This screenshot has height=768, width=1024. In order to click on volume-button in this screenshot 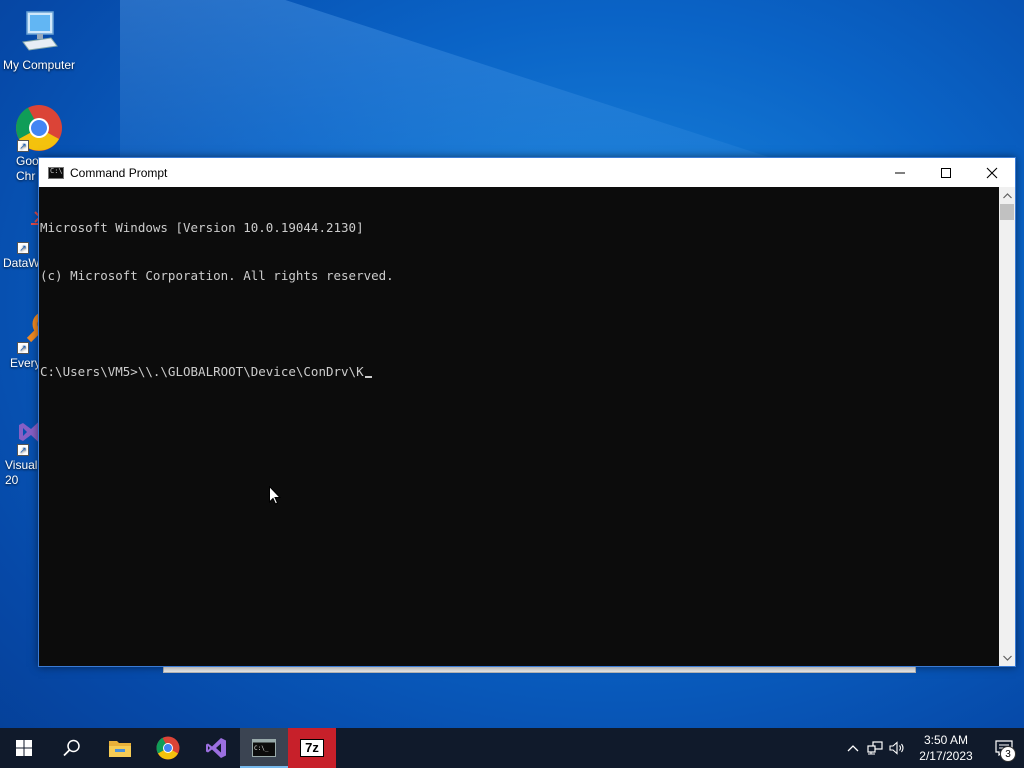, I will do `click(897, 748)`.